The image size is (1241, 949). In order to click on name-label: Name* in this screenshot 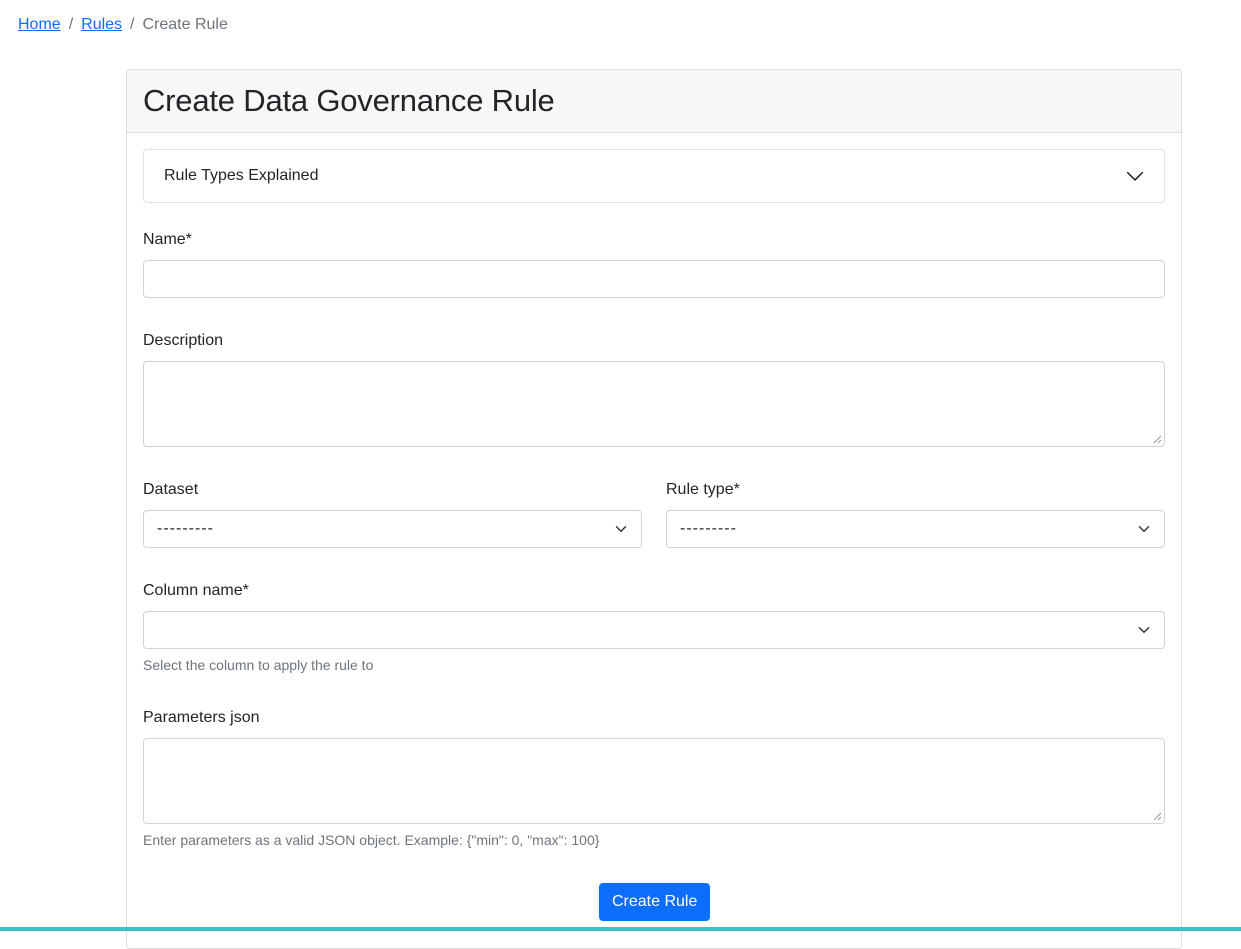, I will do `click(167, 239)`.